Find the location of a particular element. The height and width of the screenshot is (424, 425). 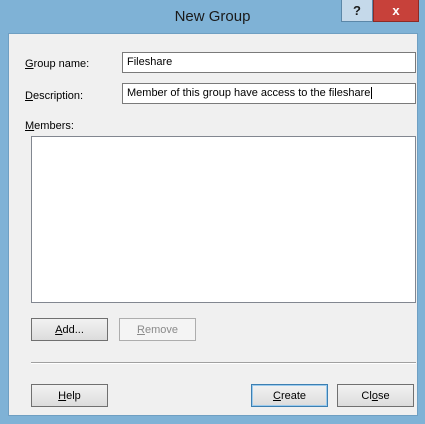

remove-button: Remove is located at coordinates (157, 329).